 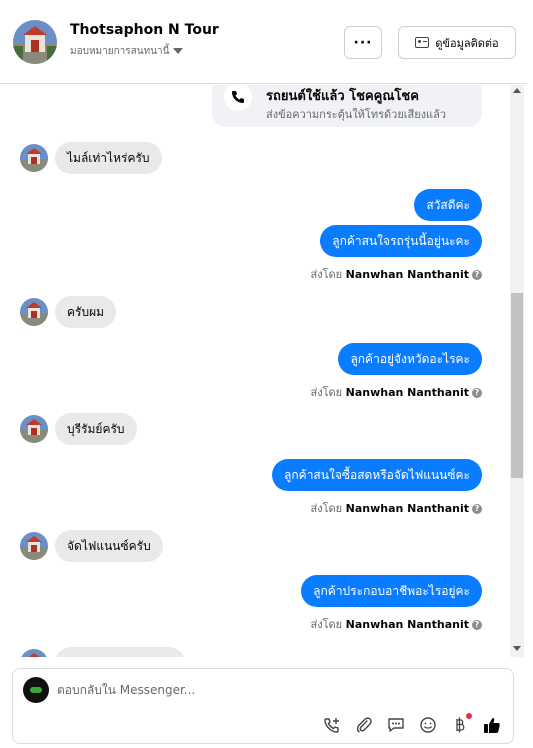 I want to click on composer-toolbar, so click(x=412, y=725).